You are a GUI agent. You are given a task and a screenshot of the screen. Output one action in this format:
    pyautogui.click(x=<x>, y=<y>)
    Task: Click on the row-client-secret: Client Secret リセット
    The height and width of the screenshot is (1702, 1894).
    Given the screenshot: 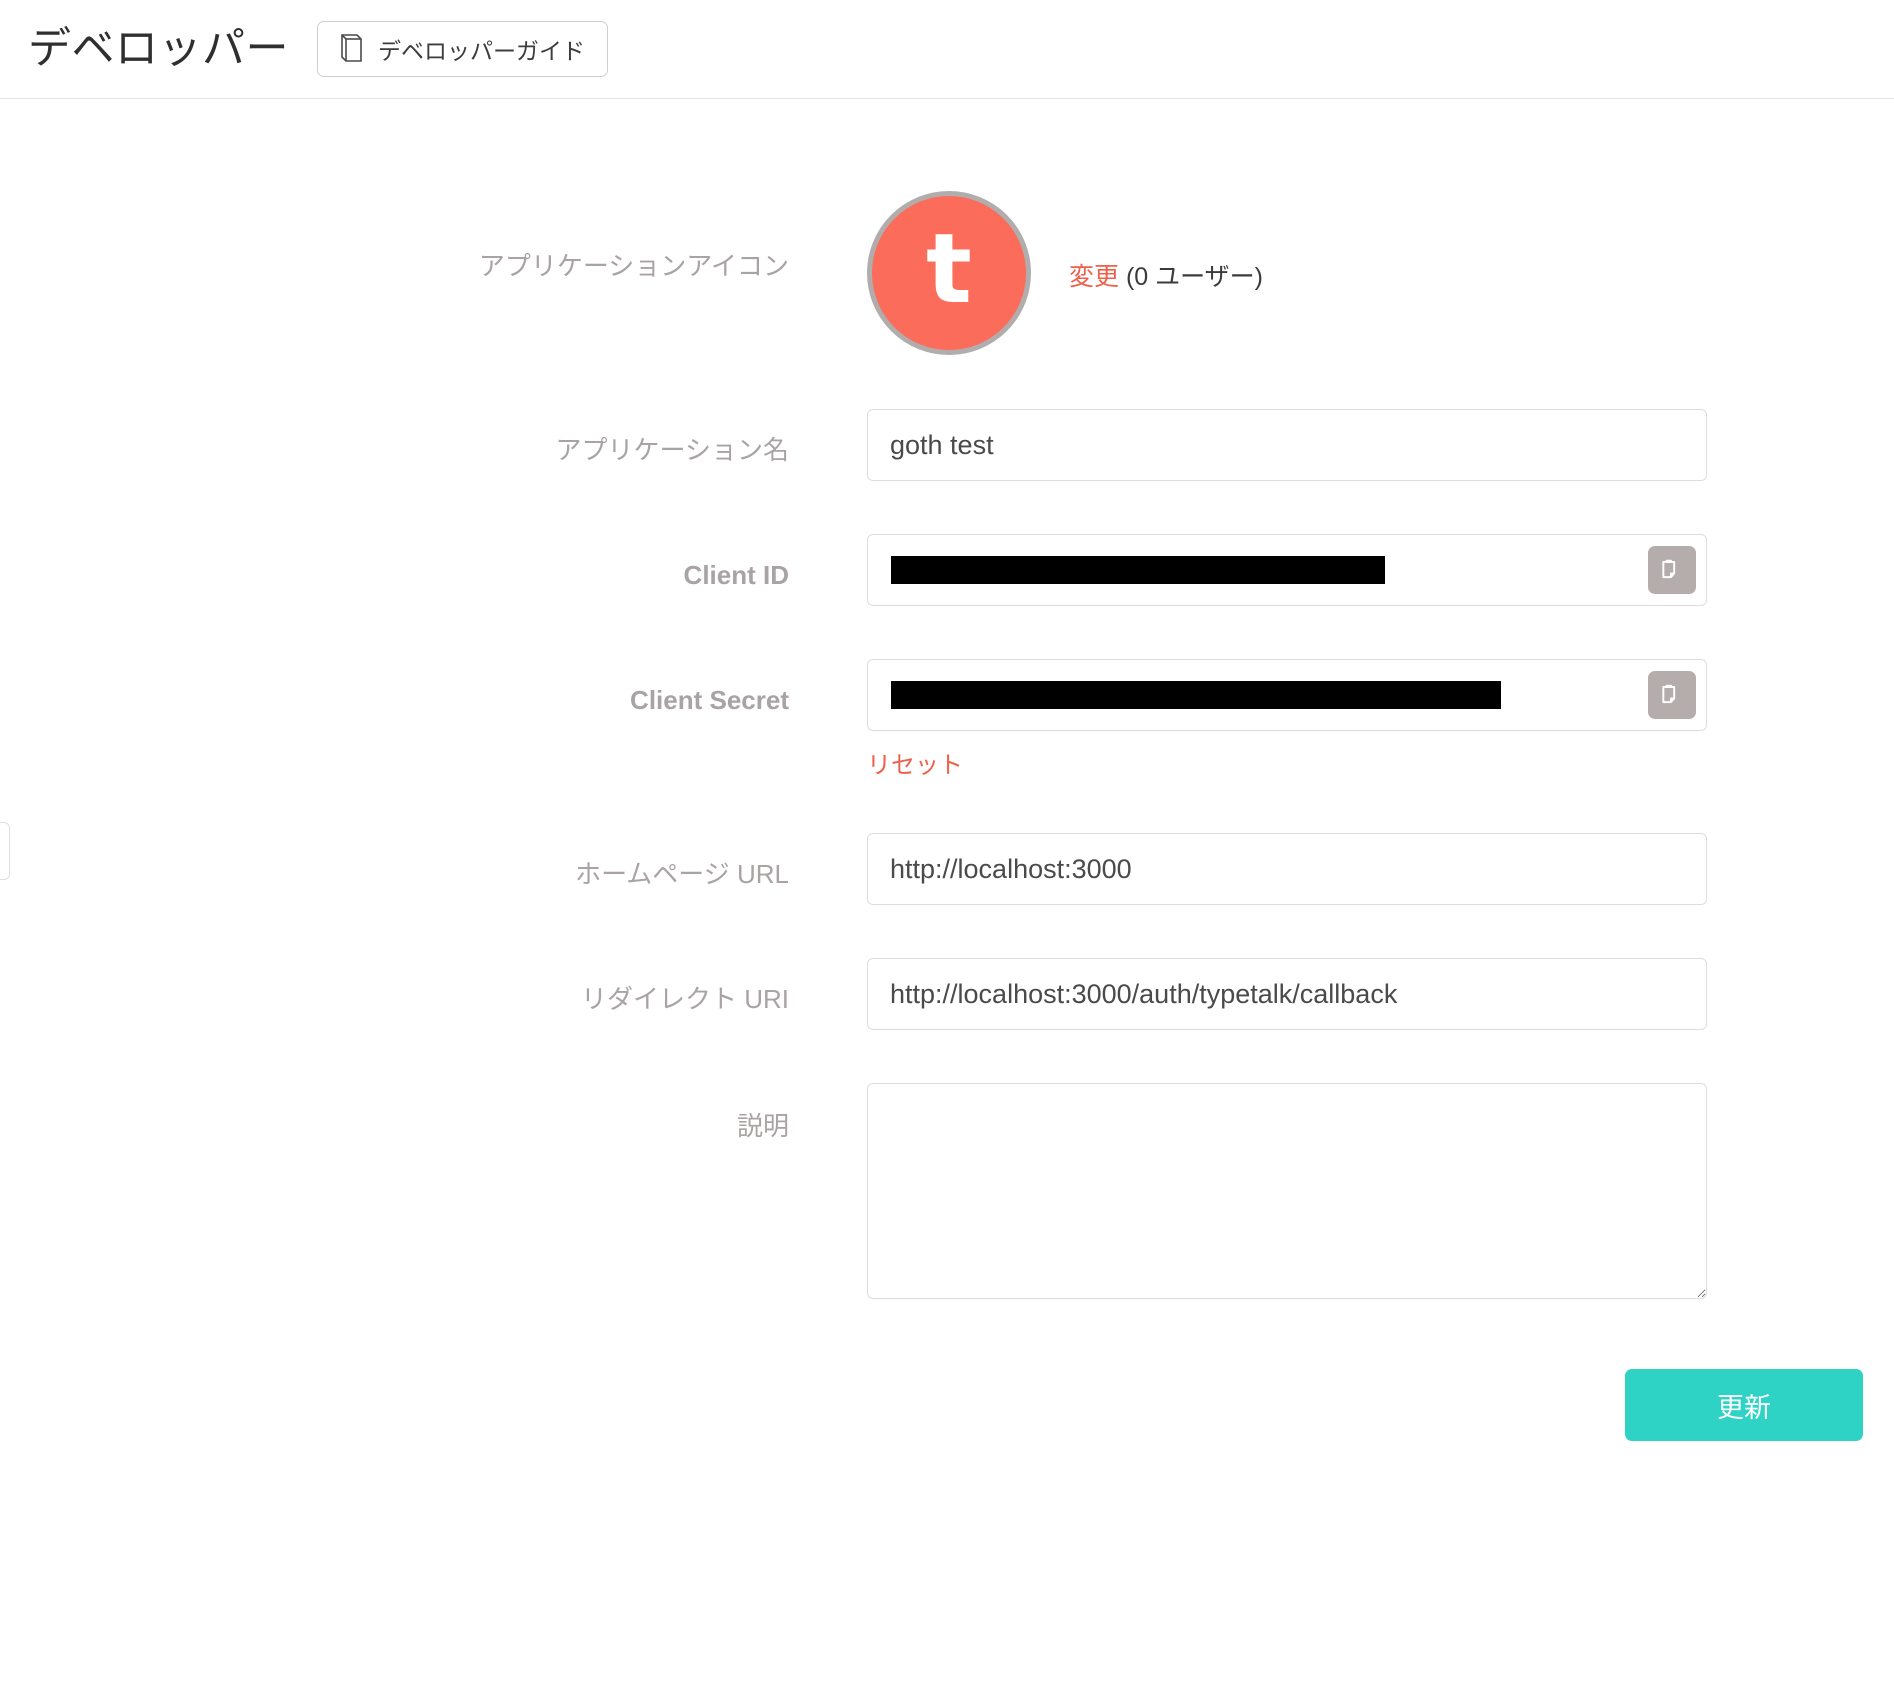 What is the action you would take?
    pyautogui.click(x=947, y=719)
    